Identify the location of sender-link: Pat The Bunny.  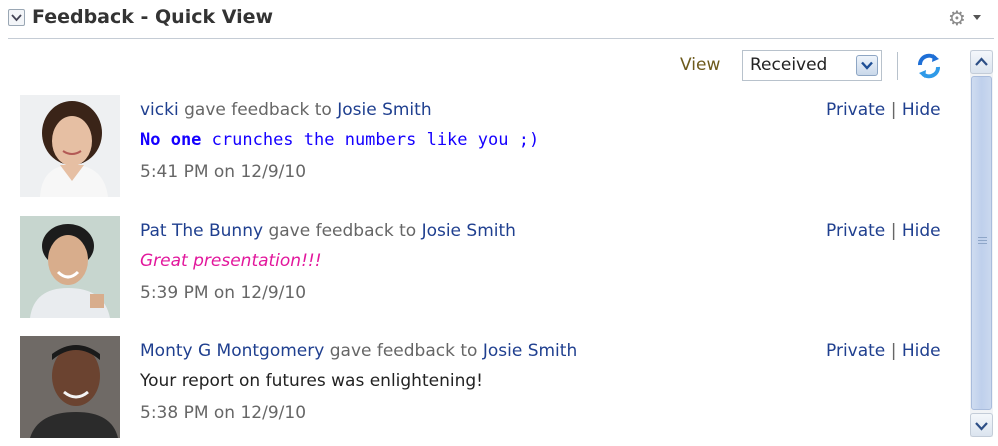
(201, 231).